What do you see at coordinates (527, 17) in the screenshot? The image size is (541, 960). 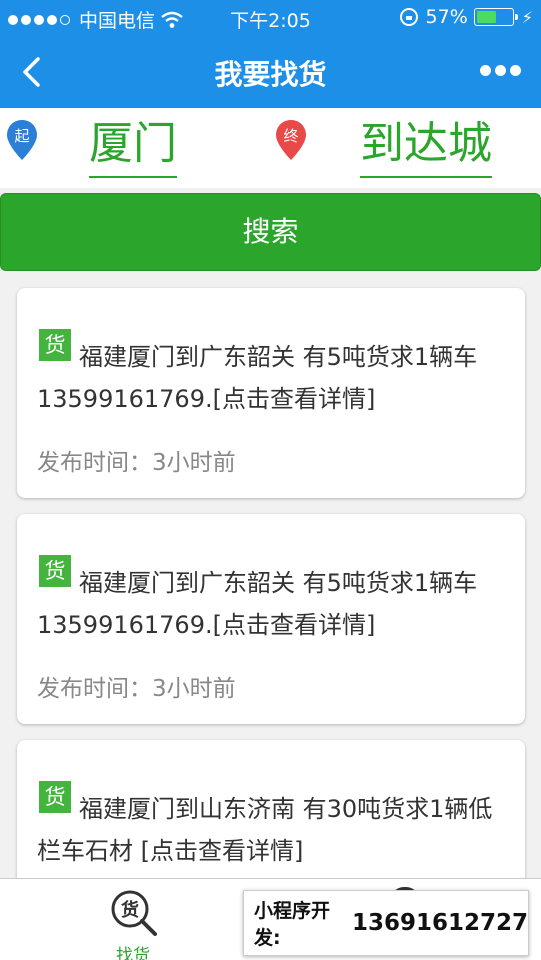 I see `charging-icon: ⚡` at bounding box center [527, 17].